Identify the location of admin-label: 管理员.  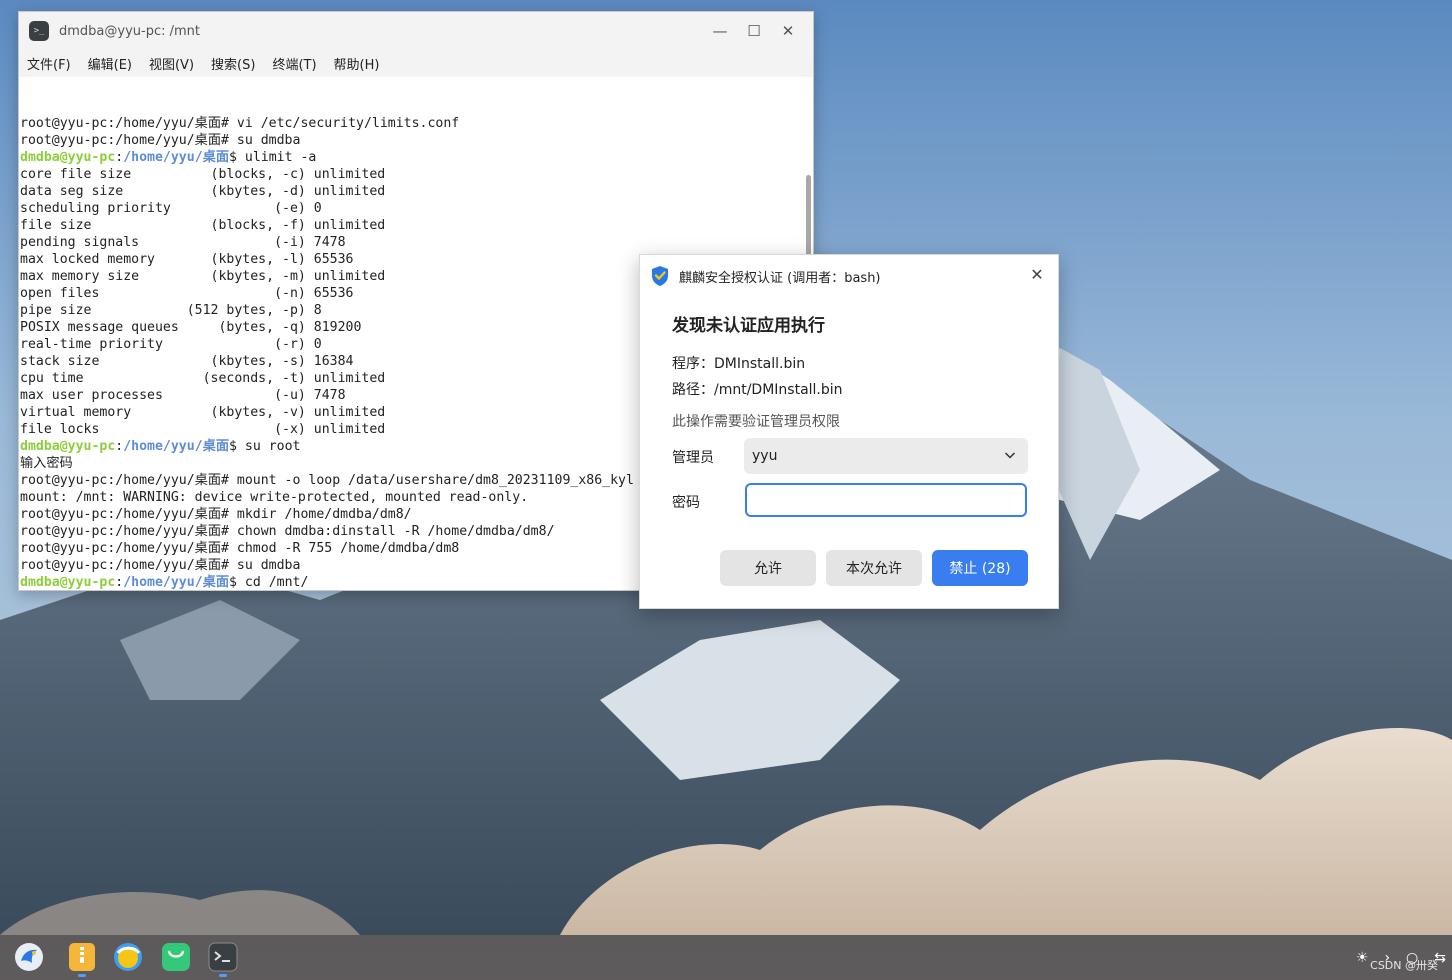
(693, 458).